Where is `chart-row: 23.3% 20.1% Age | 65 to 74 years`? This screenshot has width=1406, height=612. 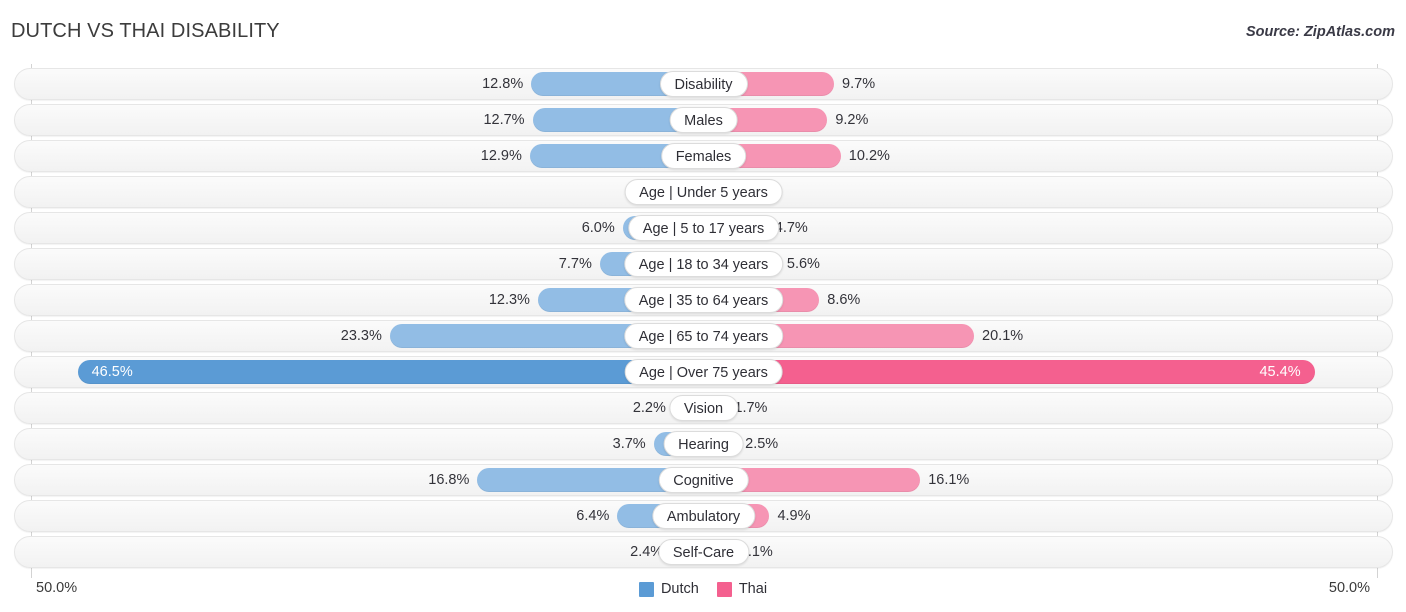 chart-row: 23.3% 20.1% Age | 65 to 74 years is located at coordinates (703, 336).